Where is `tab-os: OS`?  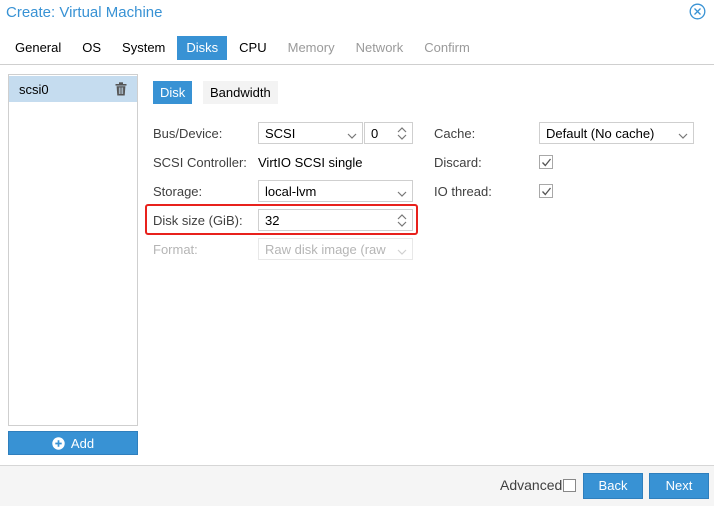
tab-os: OS is located at coordinates (91, 48).